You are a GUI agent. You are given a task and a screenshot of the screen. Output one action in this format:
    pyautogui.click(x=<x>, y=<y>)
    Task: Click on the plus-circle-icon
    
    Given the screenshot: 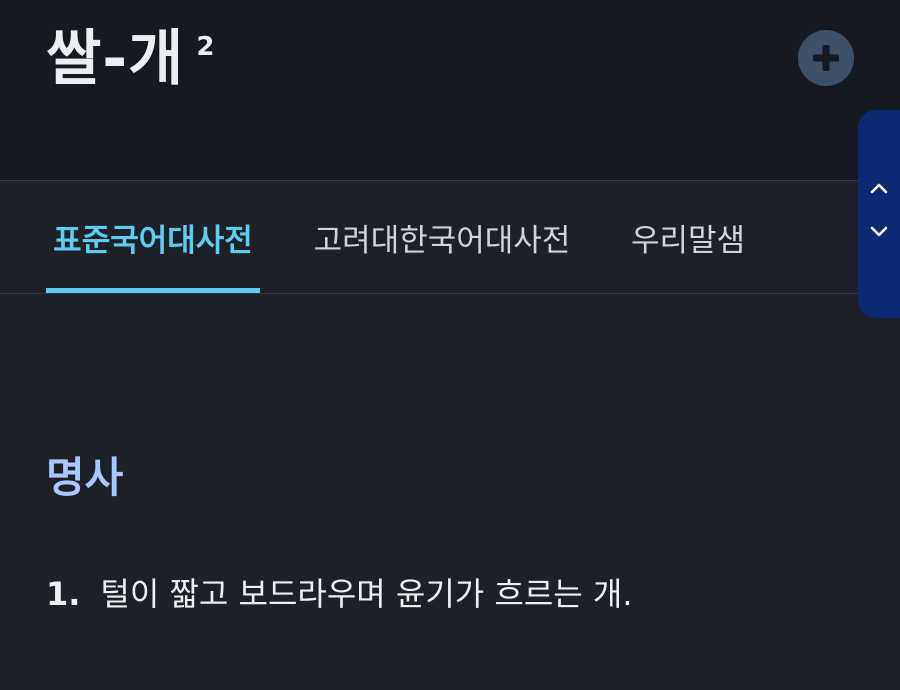 What is the action you would take?
    pyautogui.click(x=826, y=58)
    